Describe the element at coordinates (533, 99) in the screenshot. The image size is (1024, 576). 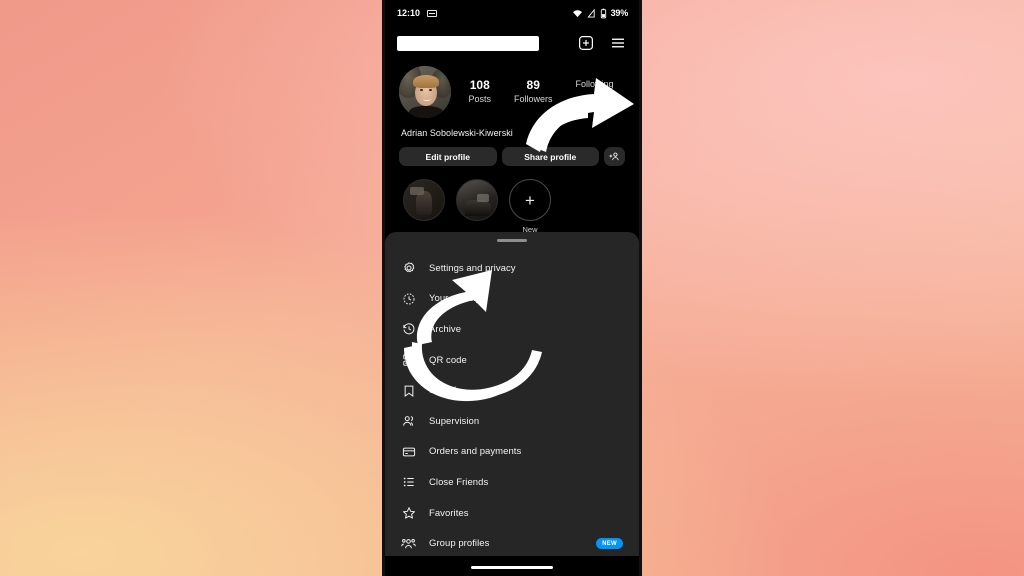
I see `stat-followers-label: Followers` at that location.